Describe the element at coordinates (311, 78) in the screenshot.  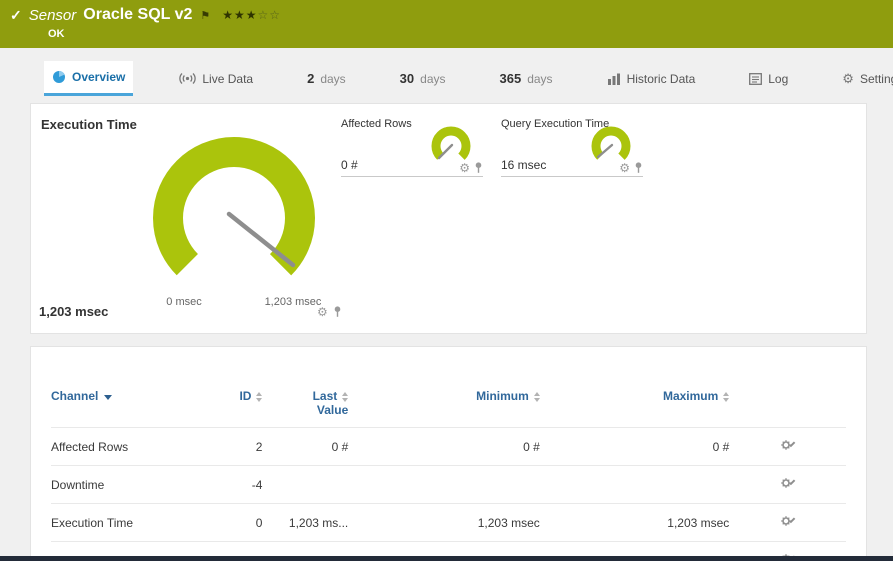
I see `tab-label-number: 2` at that location.